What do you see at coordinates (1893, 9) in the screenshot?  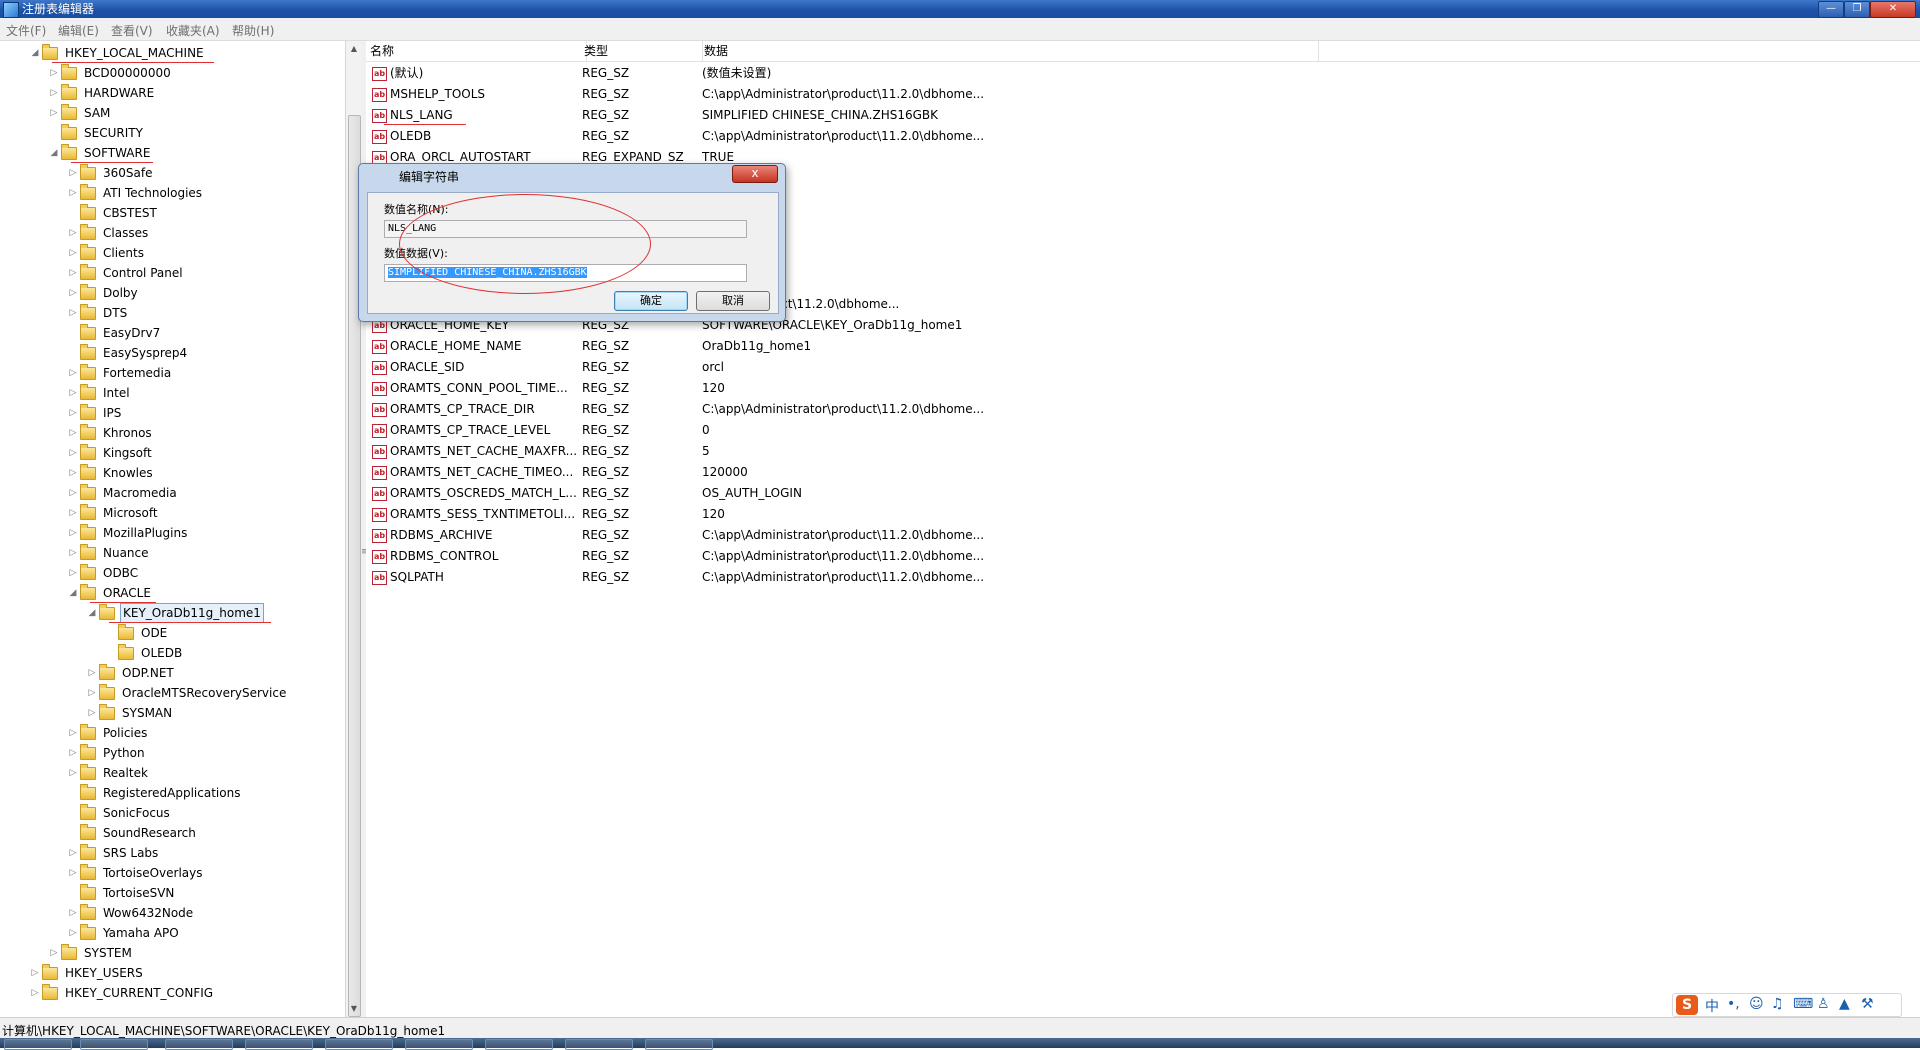 I see `close-button: ✕` at bounding box center [1893, 9].